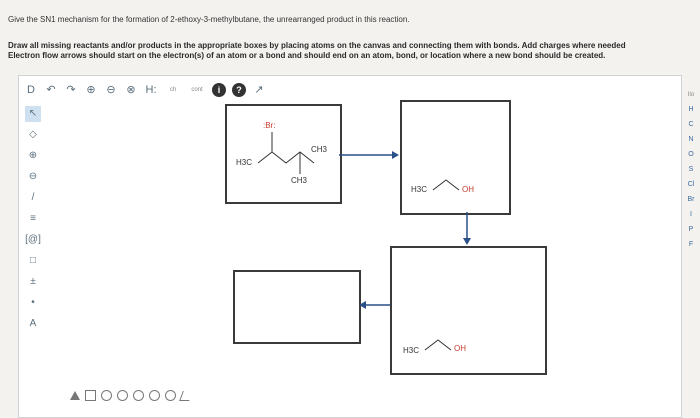 The height and width of the screenshot is (418, 700). I want to click on box1-ch3-bottom: CH3, so click(299, 180).